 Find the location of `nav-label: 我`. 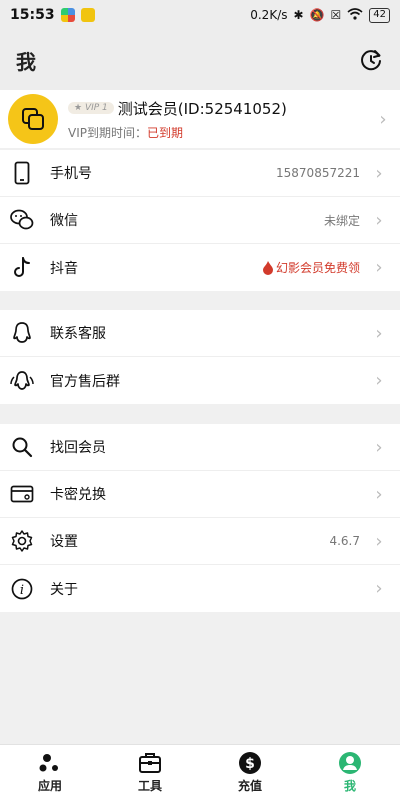

nav-label: 我 is located at coordinates (349, 786).